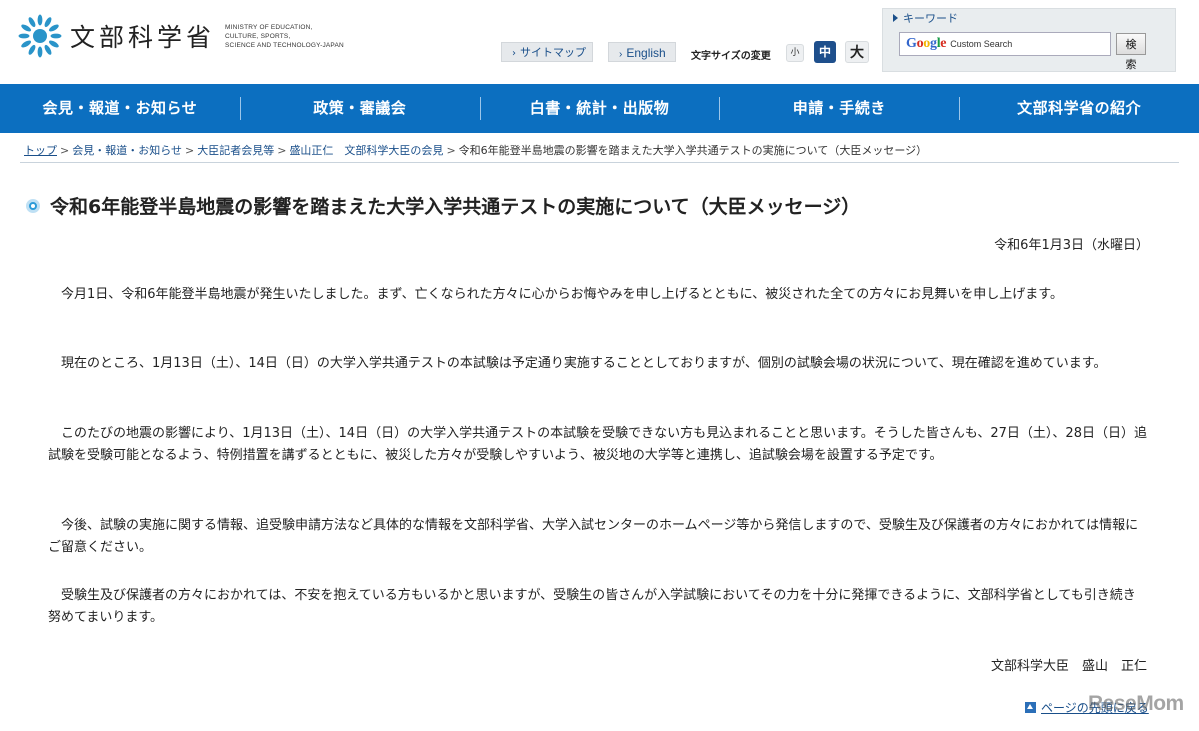 Image resolution: width=1199 pixels, height=731 pixels. Describe the element at coordinates (553, 52) in the screenshot. I see `sitemap-label: サイトマップ` at that location.